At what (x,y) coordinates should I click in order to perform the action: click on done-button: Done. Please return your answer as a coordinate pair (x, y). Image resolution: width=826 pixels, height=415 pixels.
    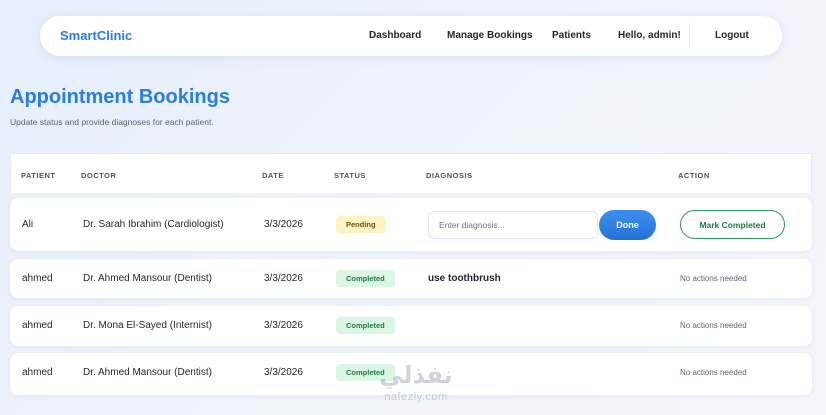
    Looking at the image, I should click on (627, 225).